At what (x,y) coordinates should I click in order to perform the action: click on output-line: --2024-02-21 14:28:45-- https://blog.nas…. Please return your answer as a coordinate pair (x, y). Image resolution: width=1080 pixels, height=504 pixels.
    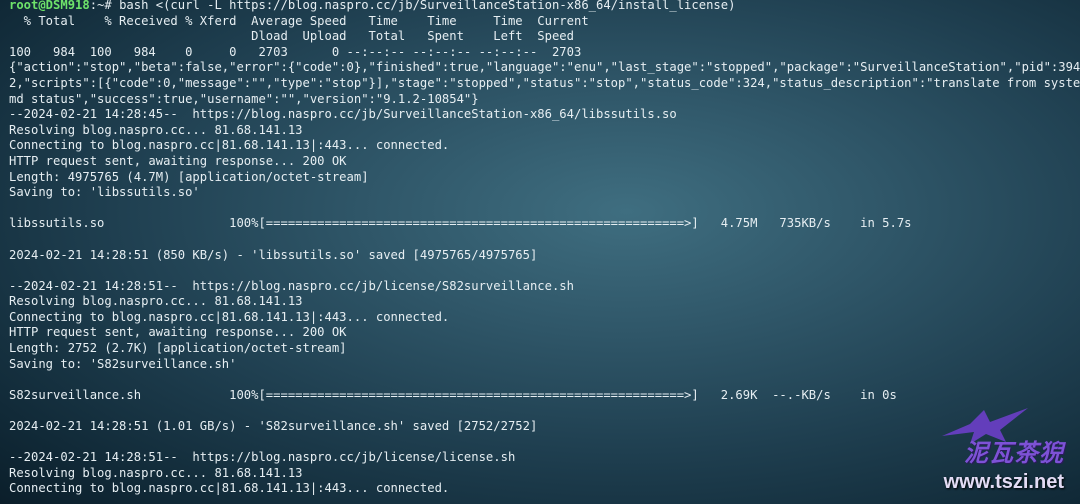
    Looking at the image, I should click on (343, 114).